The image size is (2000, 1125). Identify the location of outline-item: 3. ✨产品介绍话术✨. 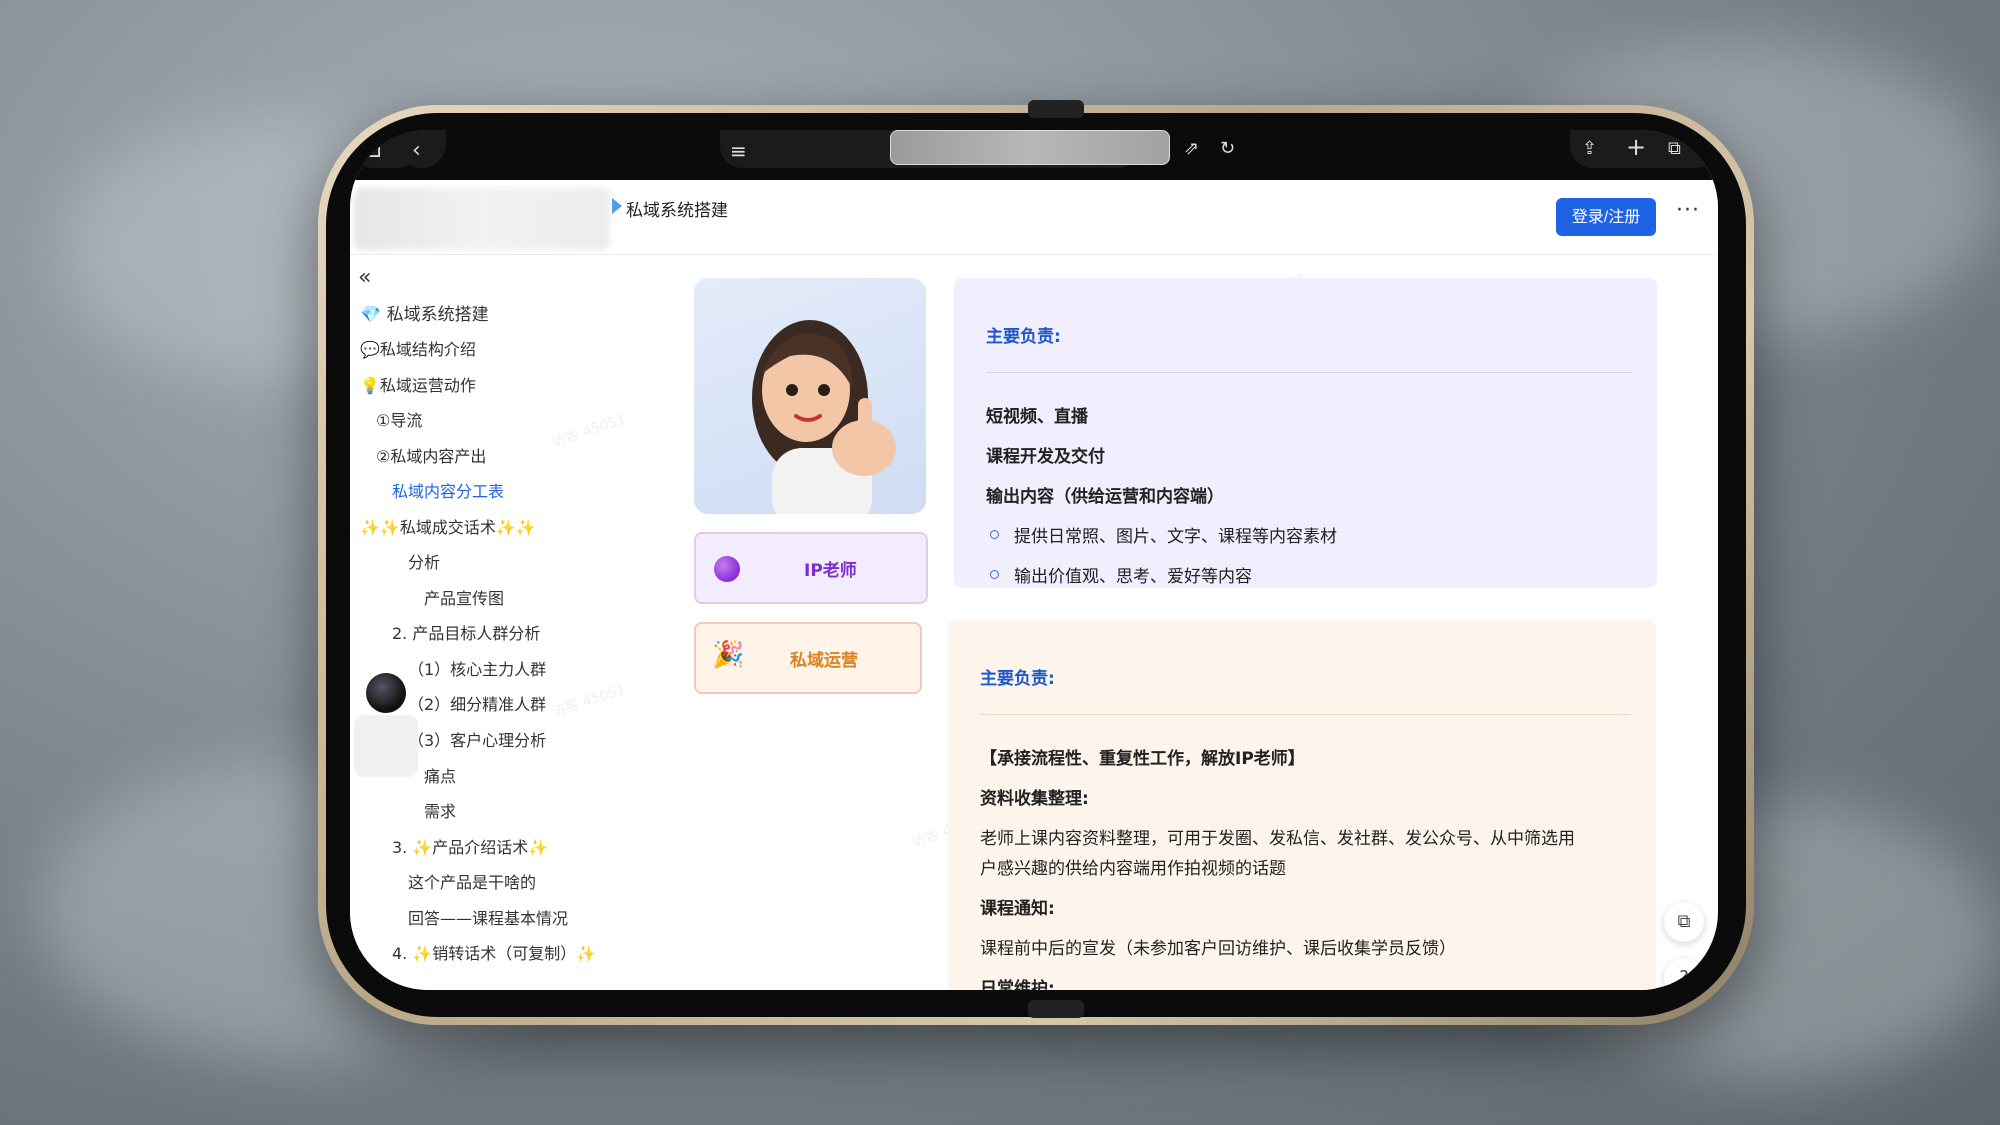
(470, 846).